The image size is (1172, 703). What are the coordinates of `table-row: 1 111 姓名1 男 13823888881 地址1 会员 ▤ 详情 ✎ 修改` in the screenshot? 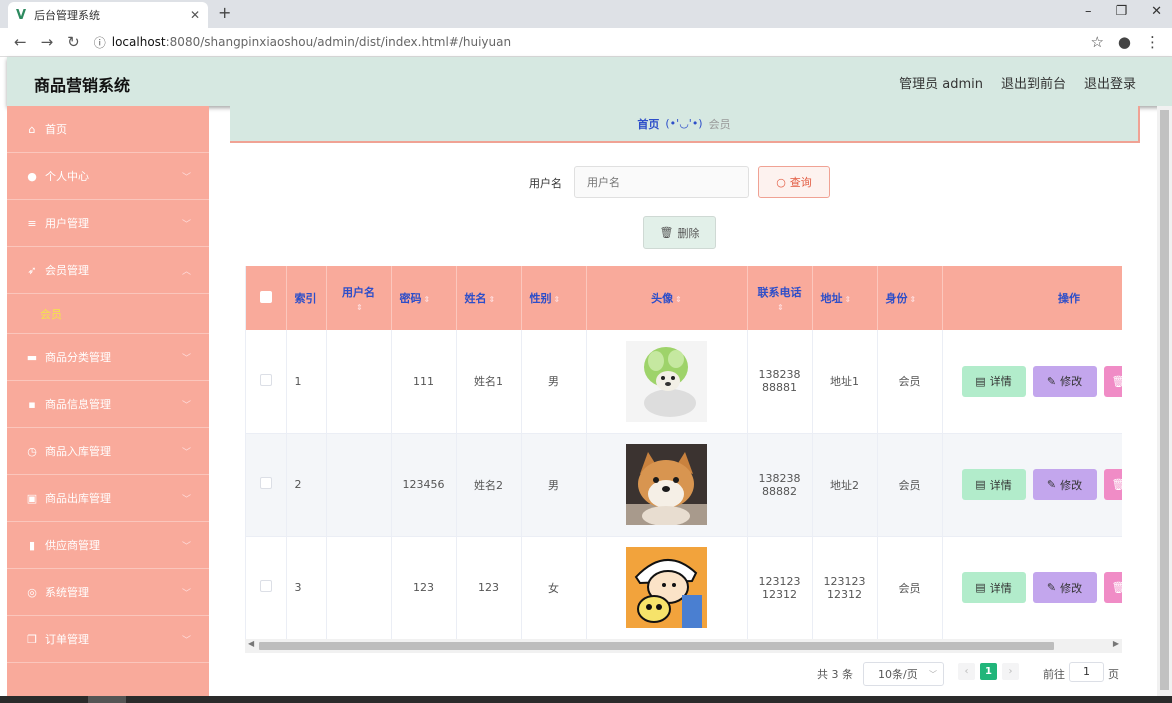 It's located at (684, 382).